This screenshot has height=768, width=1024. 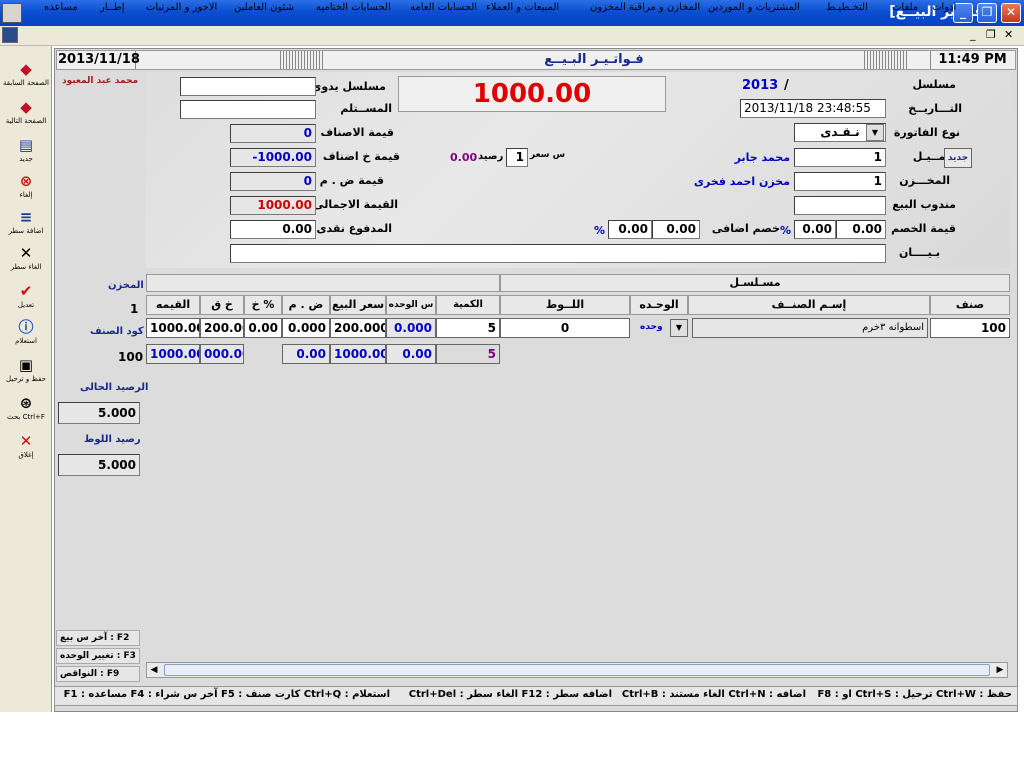 What do you see at coordinates (273, 133) in the screenshot?
I see `items-value-field: 0` at bounding box center [273, 133].